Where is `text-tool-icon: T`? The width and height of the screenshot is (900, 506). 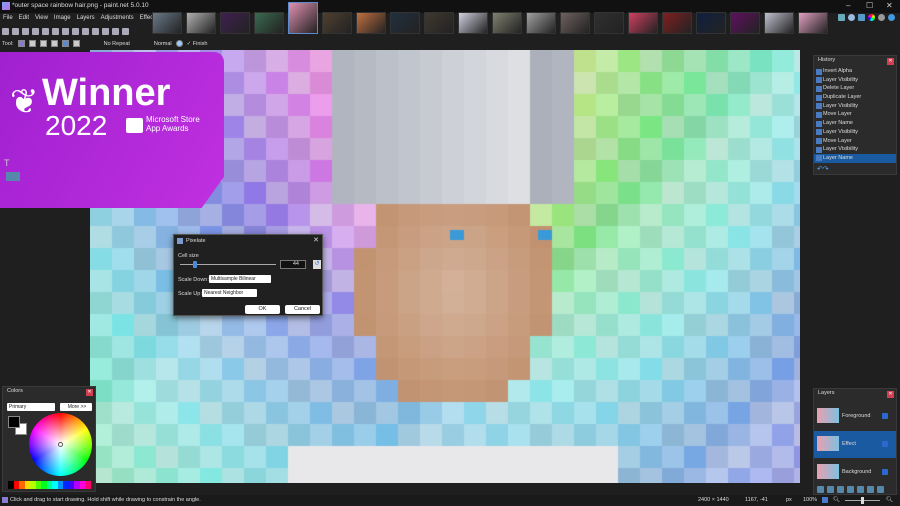 text-tool-icon: T is located at coordinates (7, 163).